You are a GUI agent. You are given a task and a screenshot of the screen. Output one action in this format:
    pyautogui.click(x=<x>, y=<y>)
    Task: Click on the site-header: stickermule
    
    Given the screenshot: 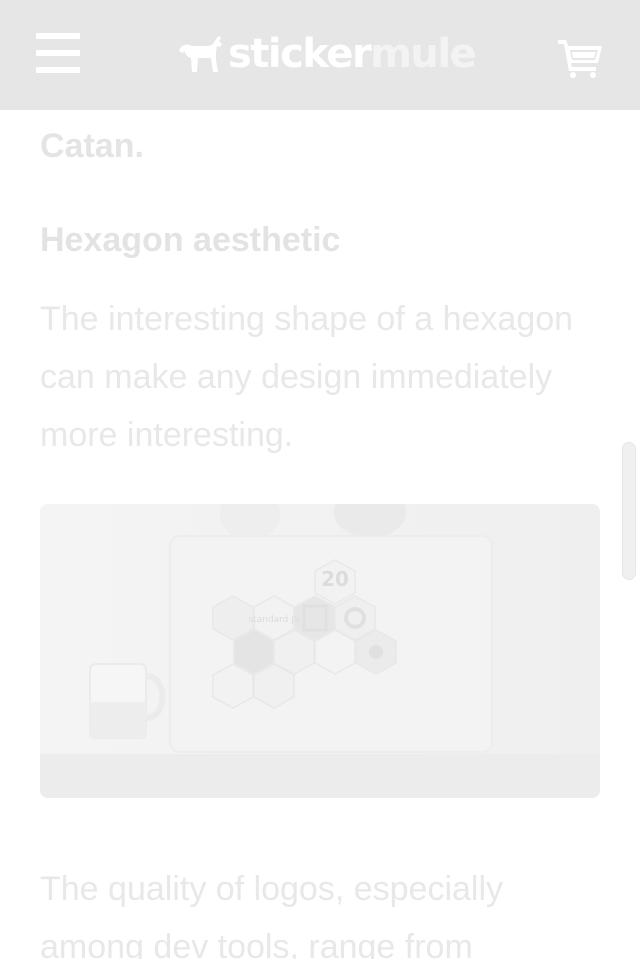 What is the action you would take?
    pyautogui.click(x=320, y=55)
    